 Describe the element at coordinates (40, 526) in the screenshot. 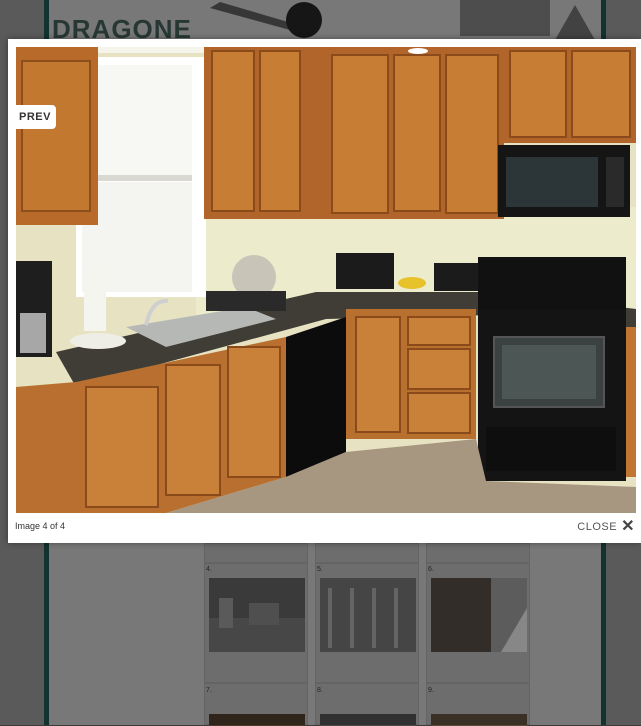

I see `image-counter-caption: Image 4 of 4` at that location.